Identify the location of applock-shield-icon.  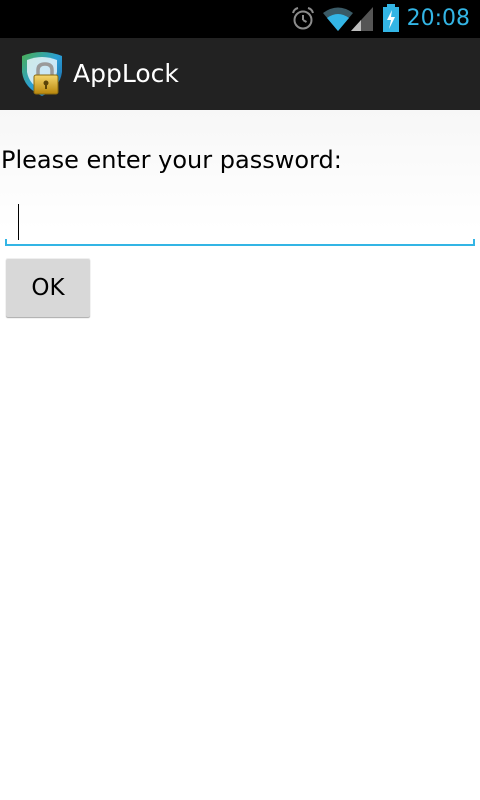
(42, 74).